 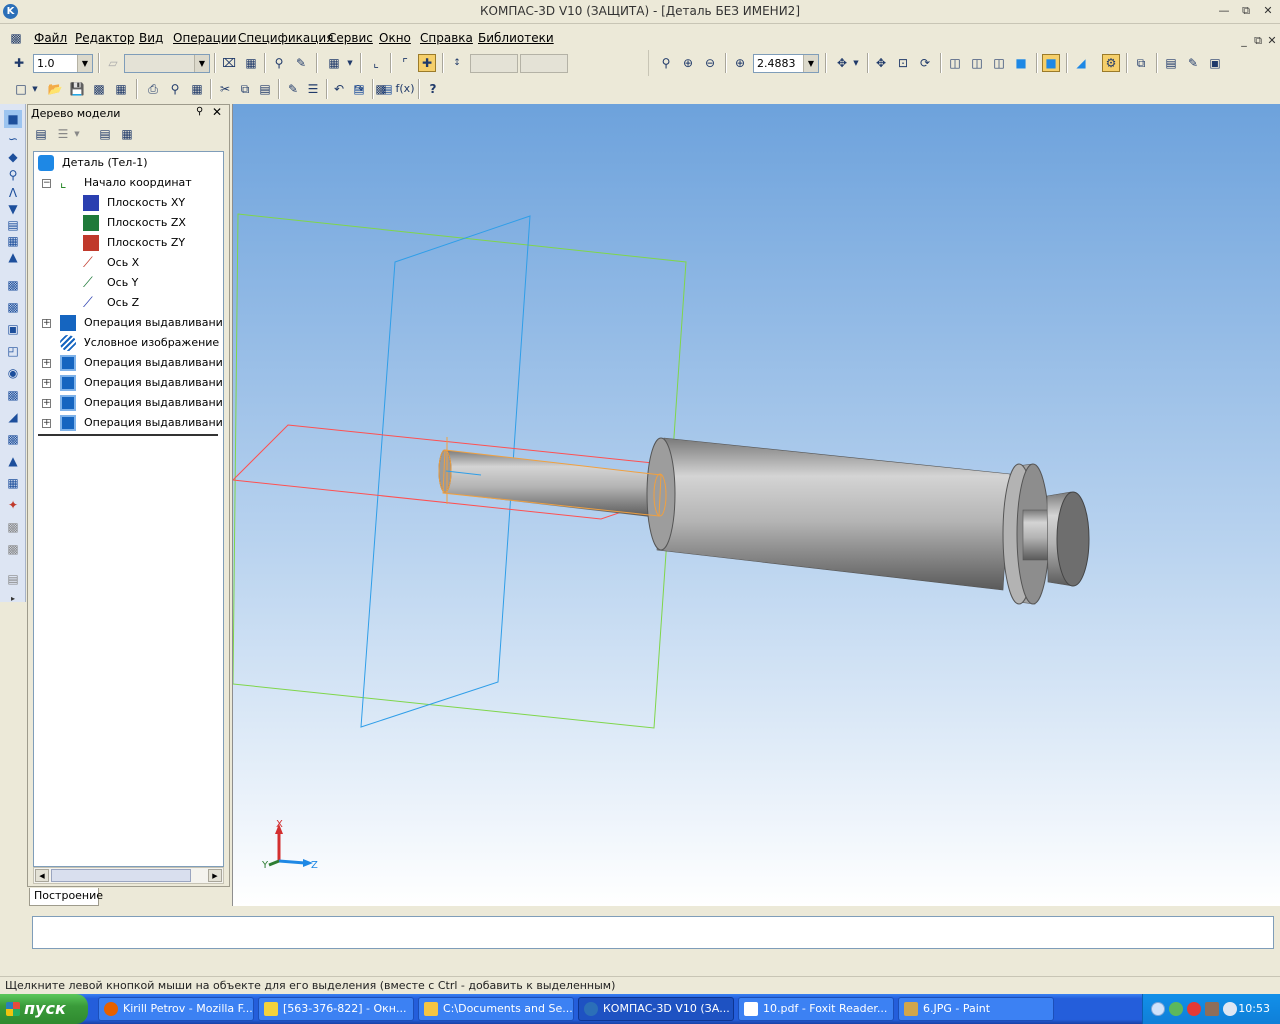 I want to click on coords-icon: ↕, so click(x=457, y=63).